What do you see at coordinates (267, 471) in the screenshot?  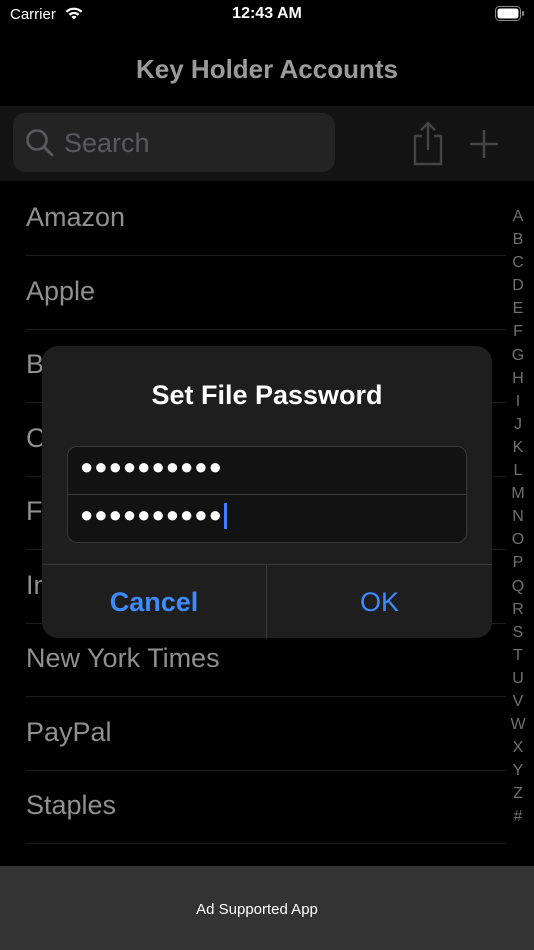 I see `password-field: ●●●●●●●●●●` at bounding box center [267, 471].